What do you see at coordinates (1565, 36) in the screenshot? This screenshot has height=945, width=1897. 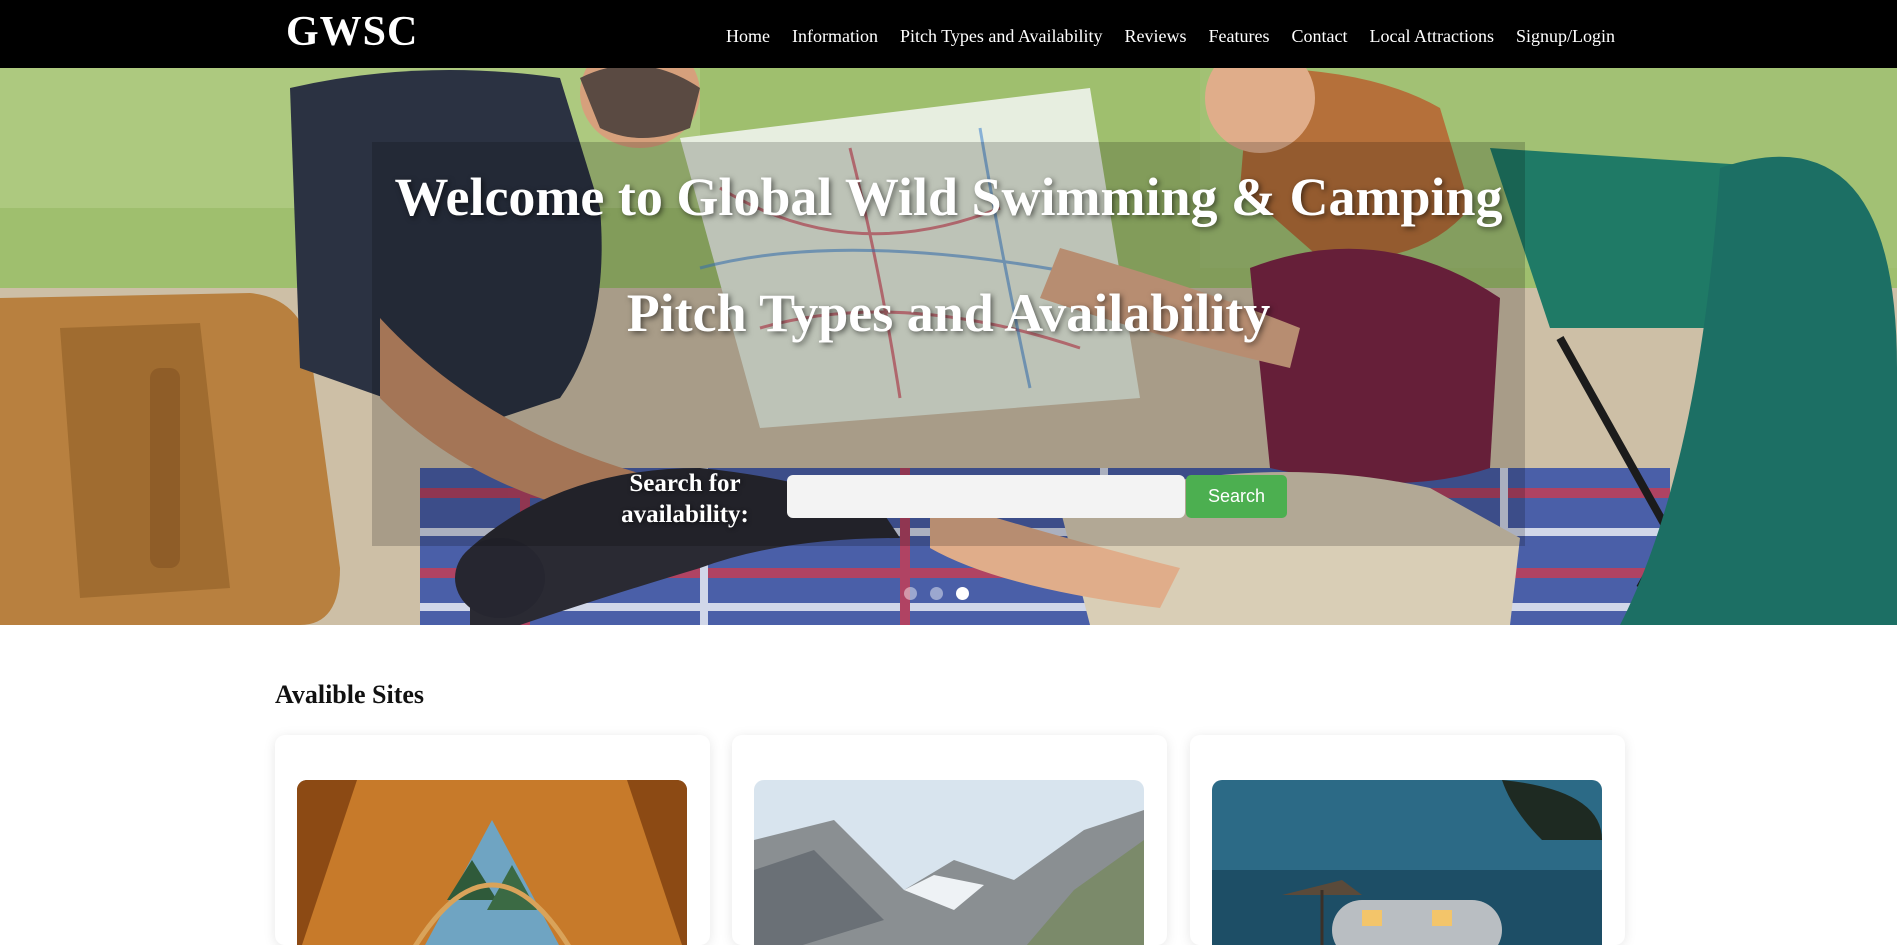 I see `nav-signup-login: Signup/Login` at bounding box center [1565, 36].